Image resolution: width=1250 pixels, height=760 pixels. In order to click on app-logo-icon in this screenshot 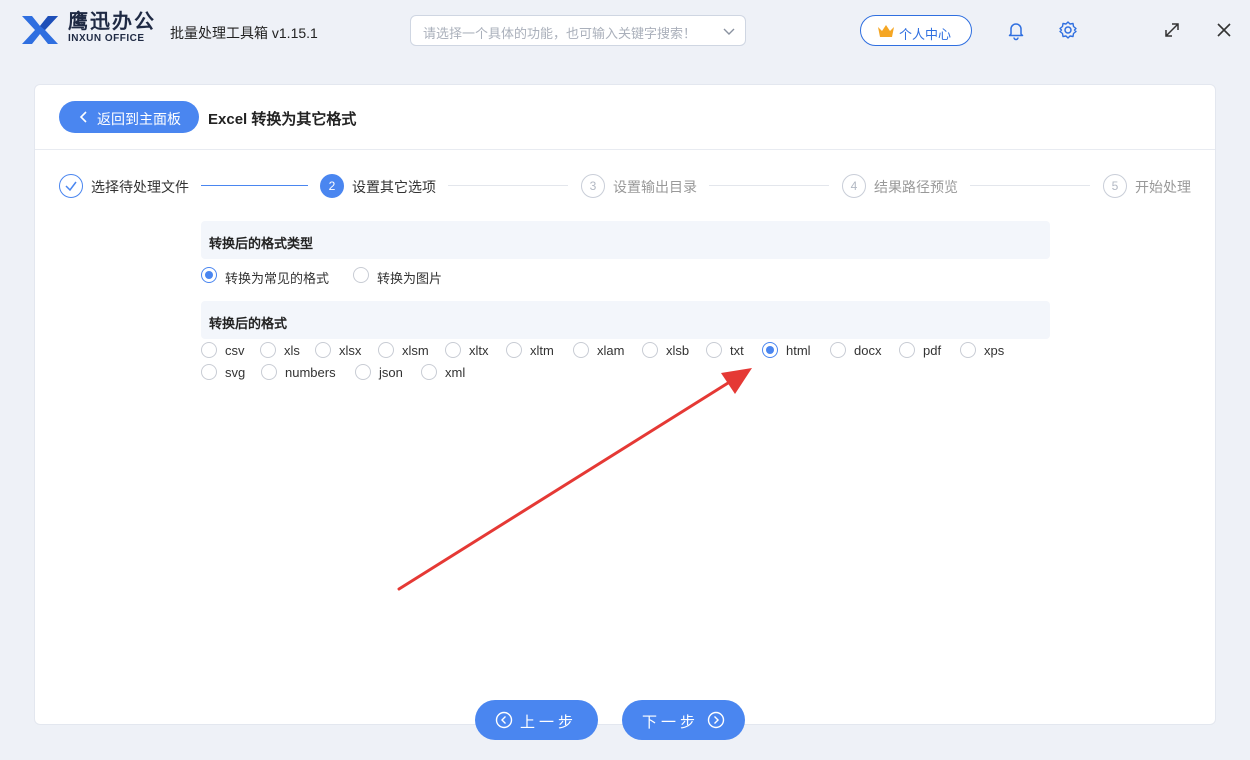, I will do `click(40, 30)`.